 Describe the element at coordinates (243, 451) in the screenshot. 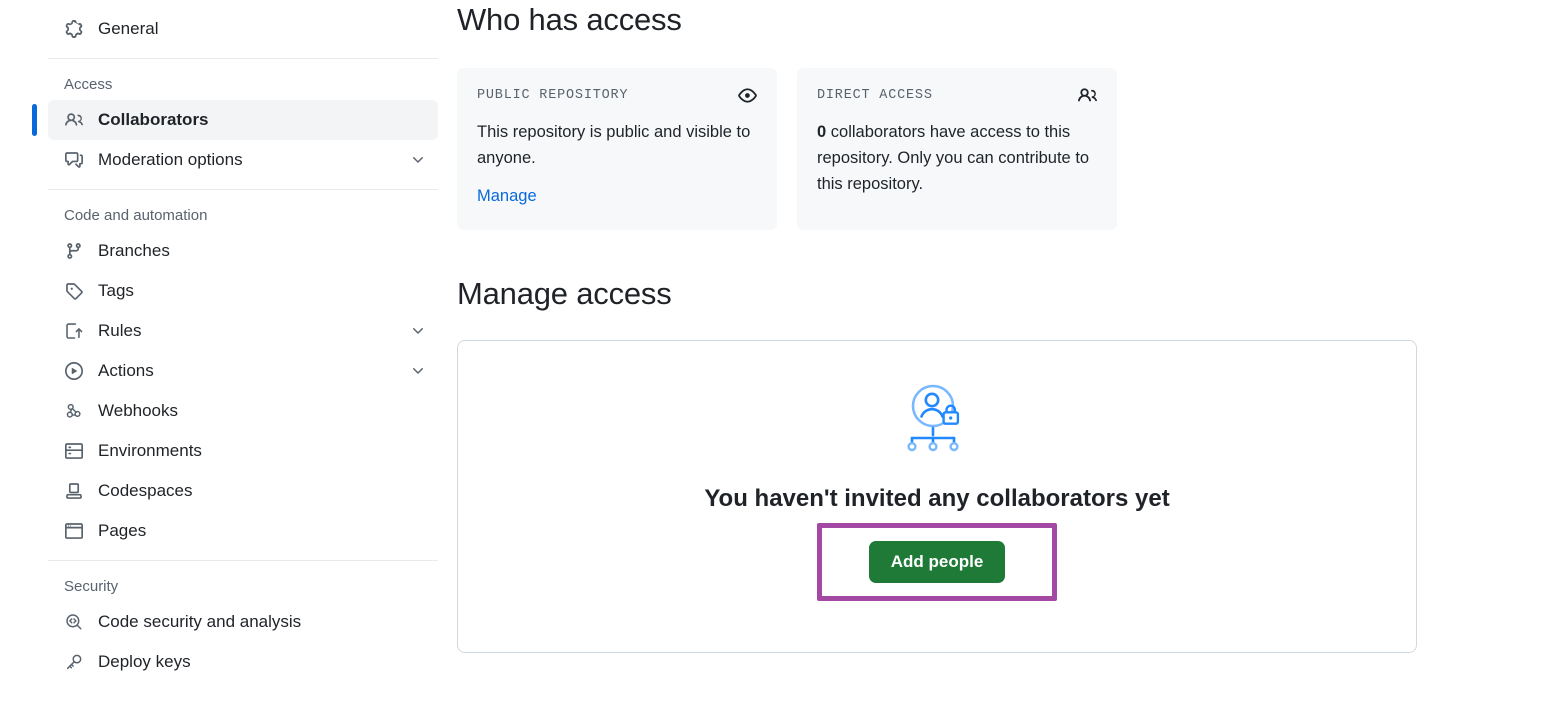

I see `sidebar-item-environments: Environments` at that location.